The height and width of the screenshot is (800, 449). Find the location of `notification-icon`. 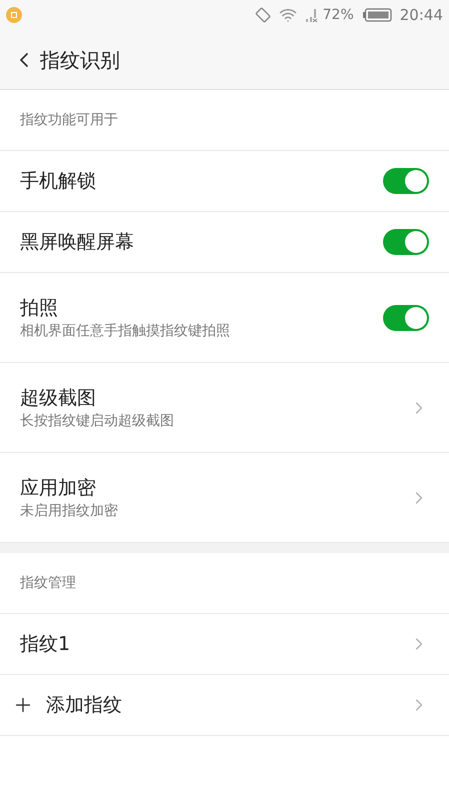

notification-icon is located at coordinates (14, 15).